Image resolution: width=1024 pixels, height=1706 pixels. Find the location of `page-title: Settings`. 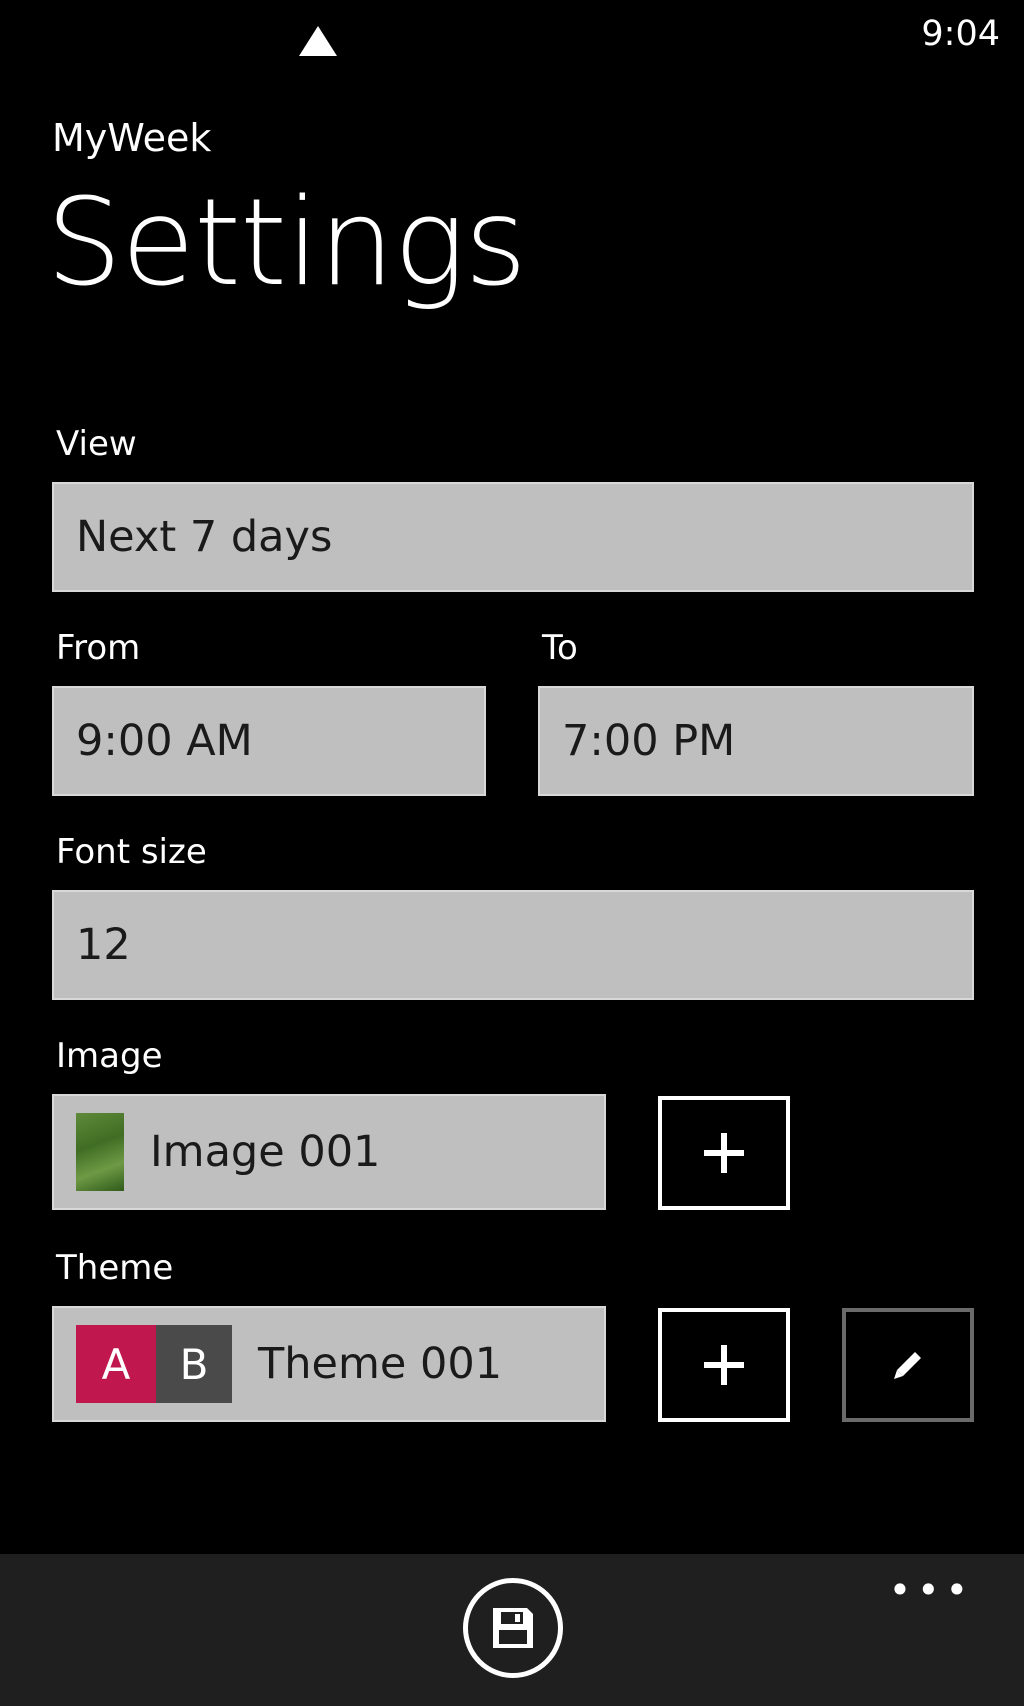

page-title: Settings is located at coordinates (286, 243).